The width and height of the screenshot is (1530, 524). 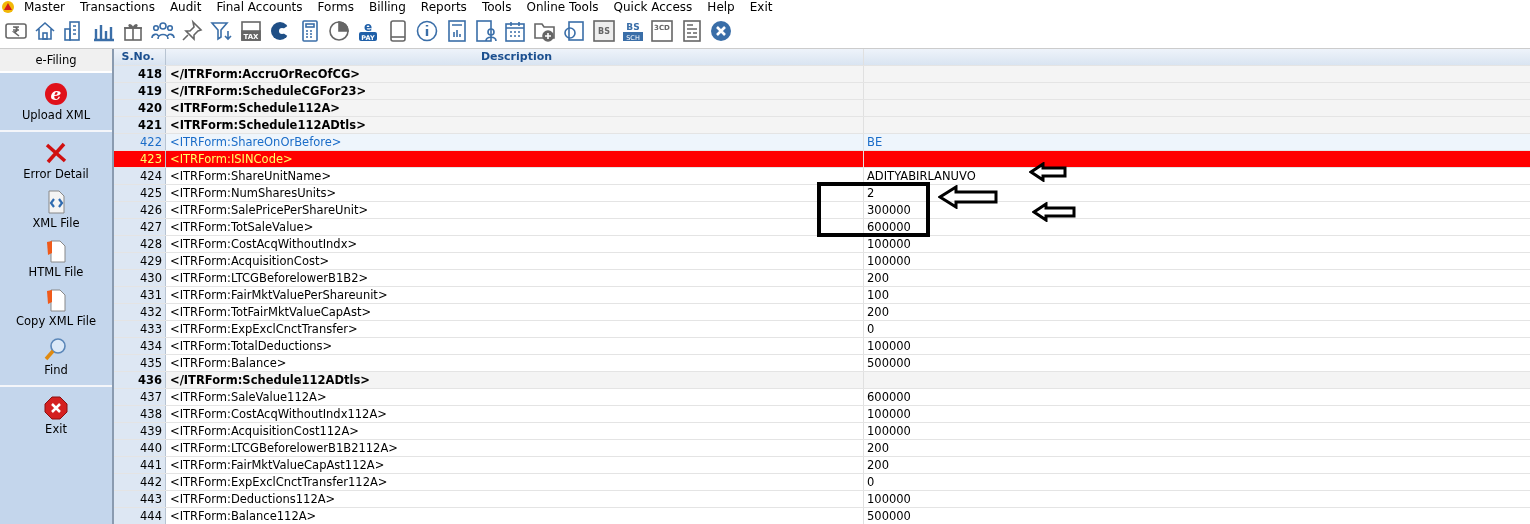 What do you see at coordinates (515, 346) in the screenshot?
I see `table-cell: <ITRForm:TotalDeductions>` at bounding box center [515, 346].